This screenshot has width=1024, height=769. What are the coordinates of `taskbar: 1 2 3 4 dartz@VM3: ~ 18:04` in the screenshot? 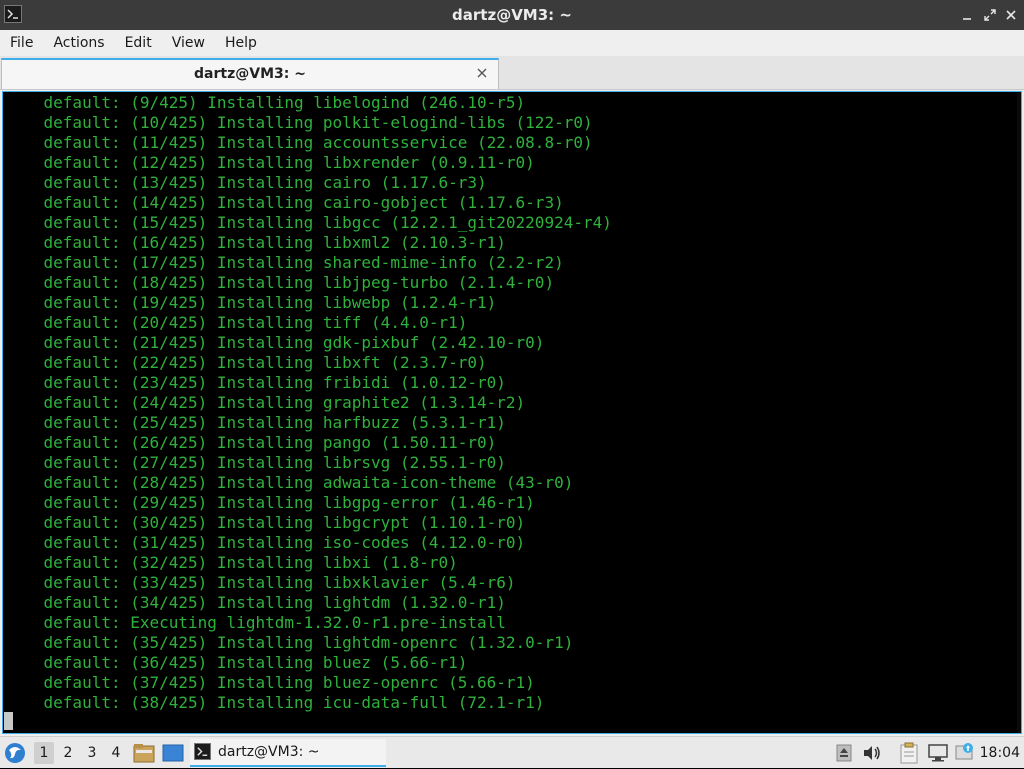 It's located at (512, 752).